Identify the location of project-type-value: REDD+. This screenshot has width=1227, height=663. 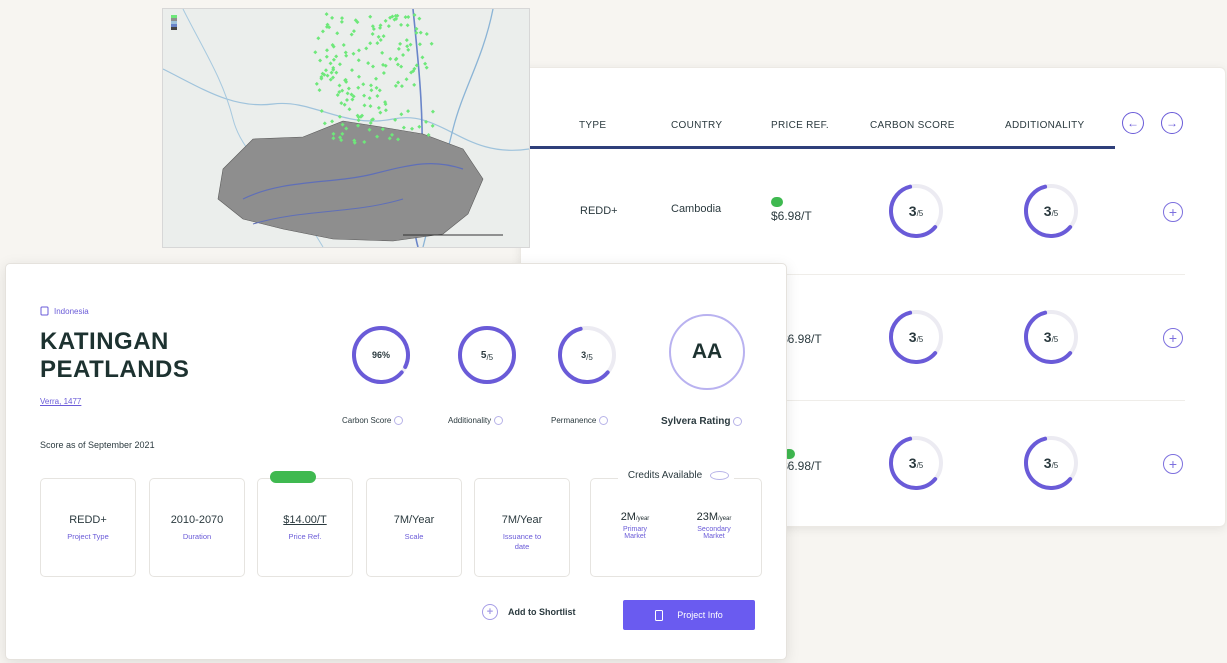
(88, 520).